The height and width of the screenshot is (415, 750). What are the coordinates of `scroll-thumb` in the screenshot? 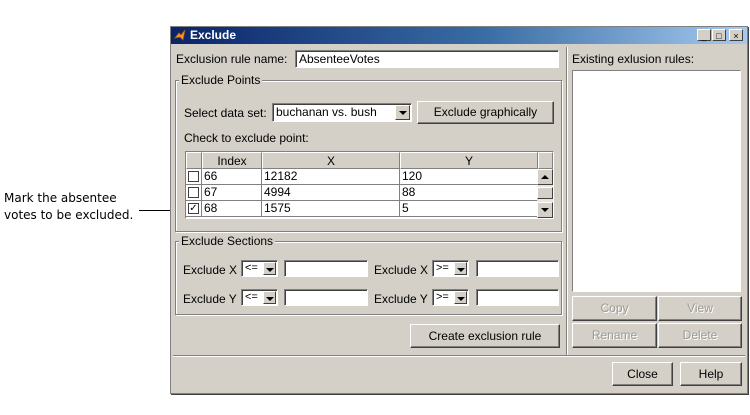 It's located at (545, 193).